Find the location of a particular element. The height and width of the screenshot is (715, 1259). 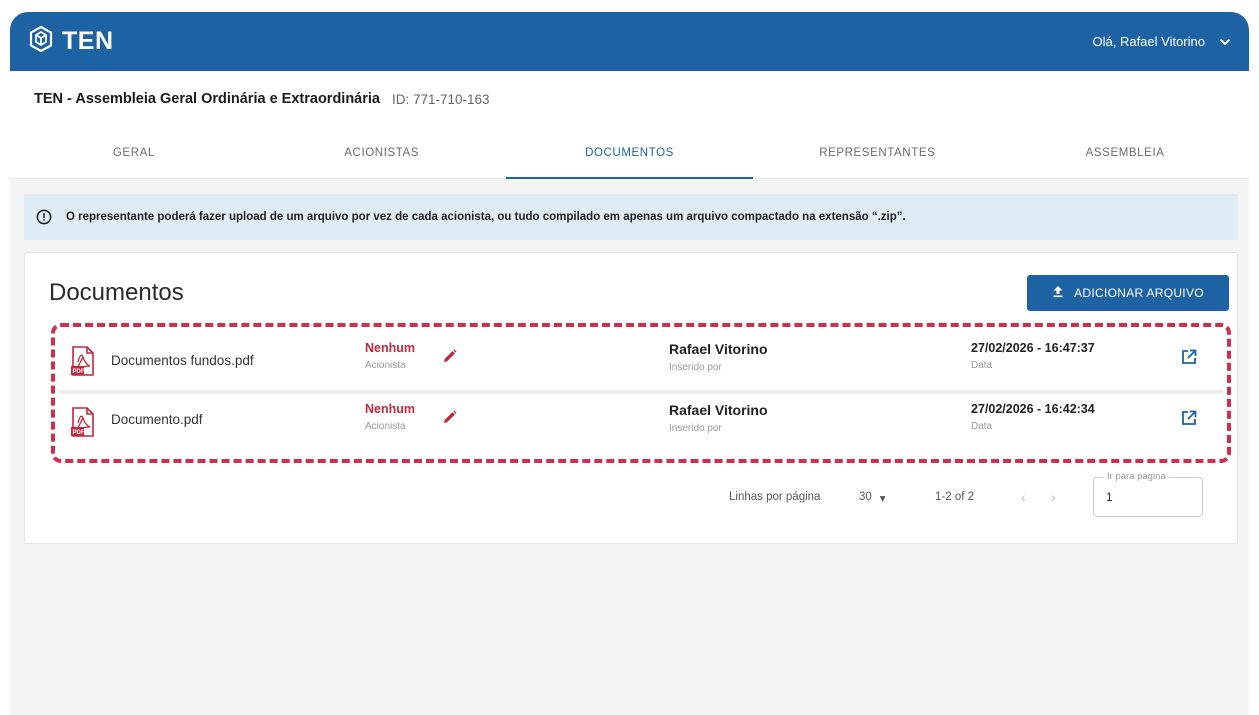

chevron-down-icon is located at coordinates (1225, 41).